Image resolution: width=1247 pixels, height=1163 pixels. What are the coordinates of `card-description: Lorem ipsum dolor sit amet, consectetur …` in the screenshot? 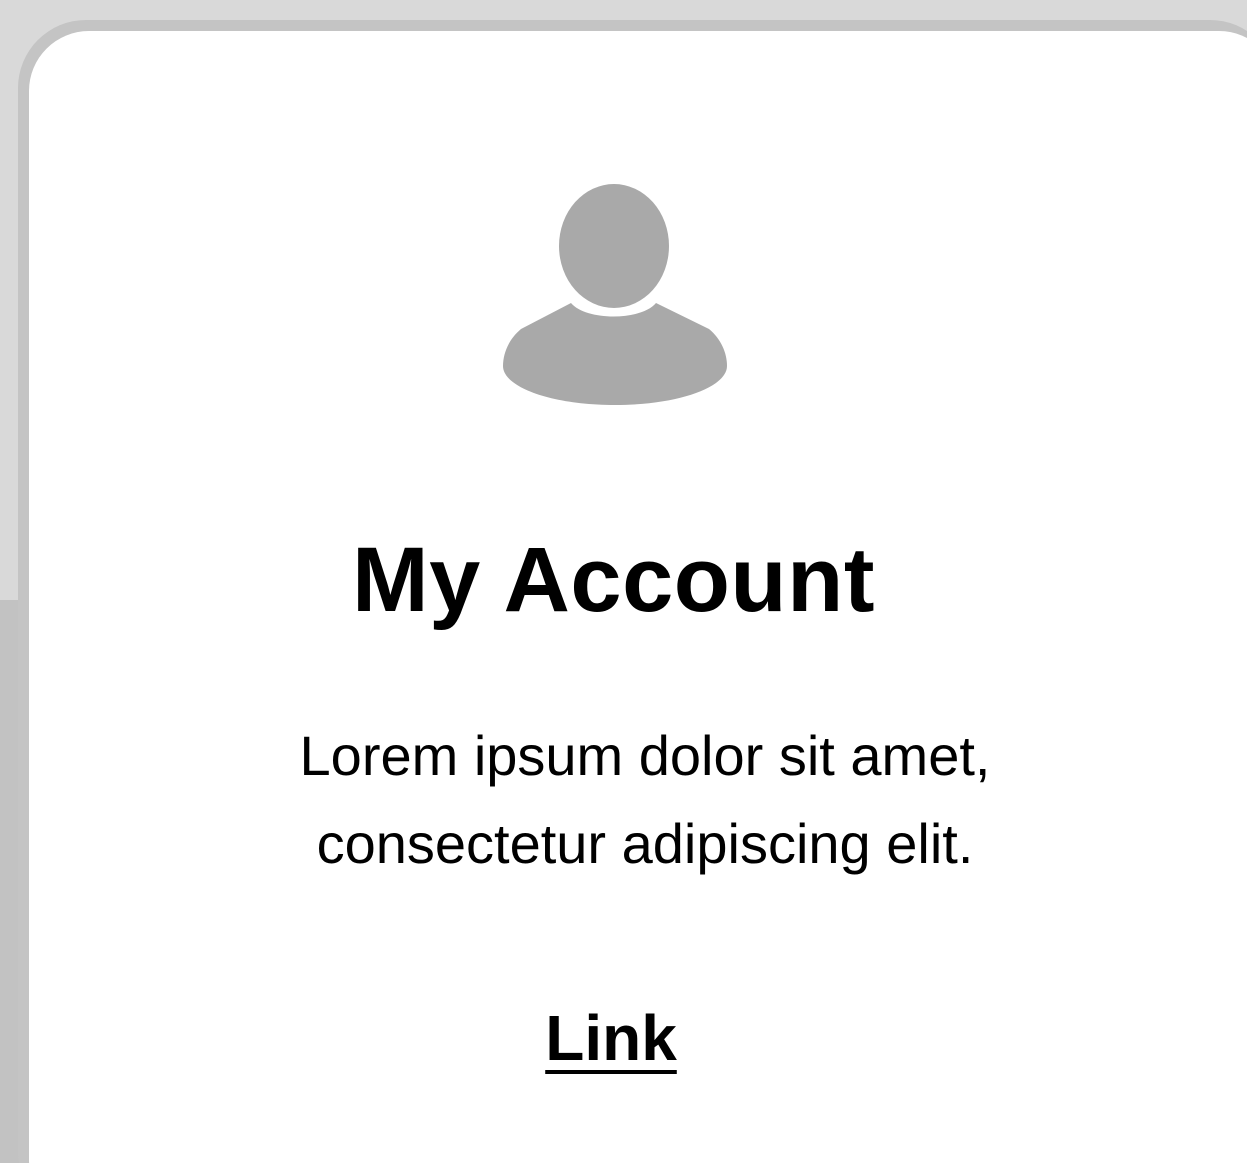 It's located at (645, 799).